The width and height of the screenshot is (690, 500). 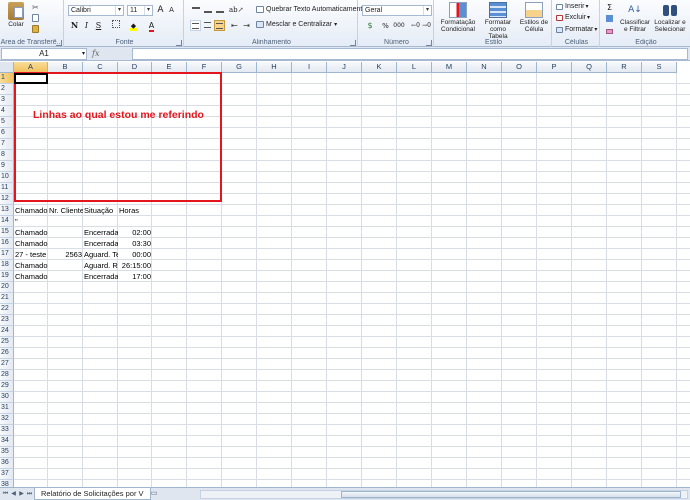 What do you see at coordinates (135, 210) in the screenshot?
I see `cell-d13: Horas` at bounding box center [135, 210].